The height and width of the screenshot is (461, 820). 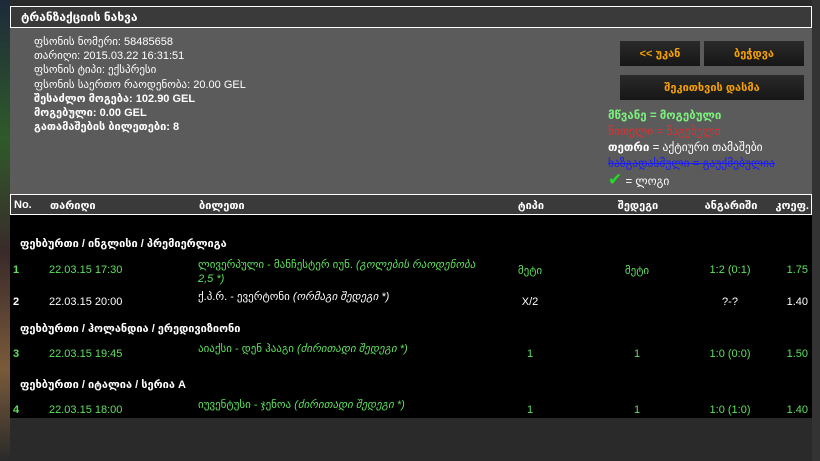 I want to click on legend-active: თეთრი = აქტიური თამაშები, so click(x=691, y=148).